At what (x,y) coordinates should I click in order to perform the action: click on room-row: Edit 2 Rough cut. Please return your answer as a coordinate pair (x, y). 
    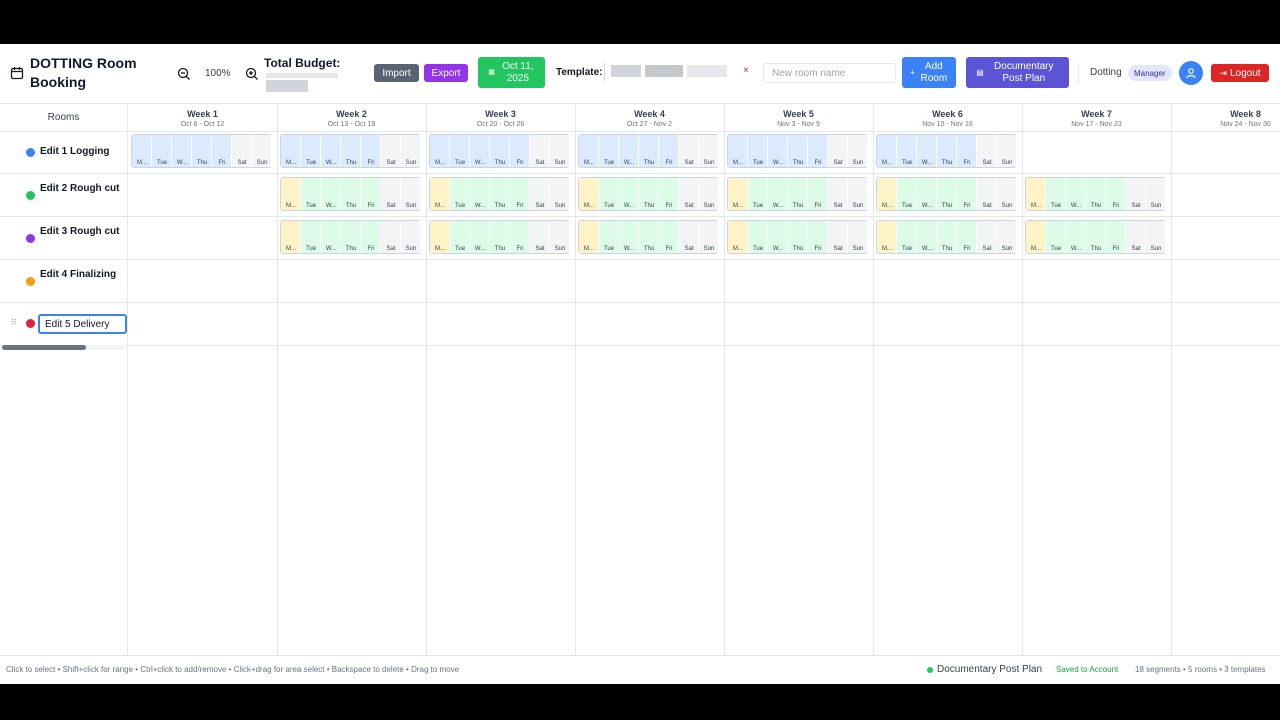
    Looking at the image, I should click on (63, 195).